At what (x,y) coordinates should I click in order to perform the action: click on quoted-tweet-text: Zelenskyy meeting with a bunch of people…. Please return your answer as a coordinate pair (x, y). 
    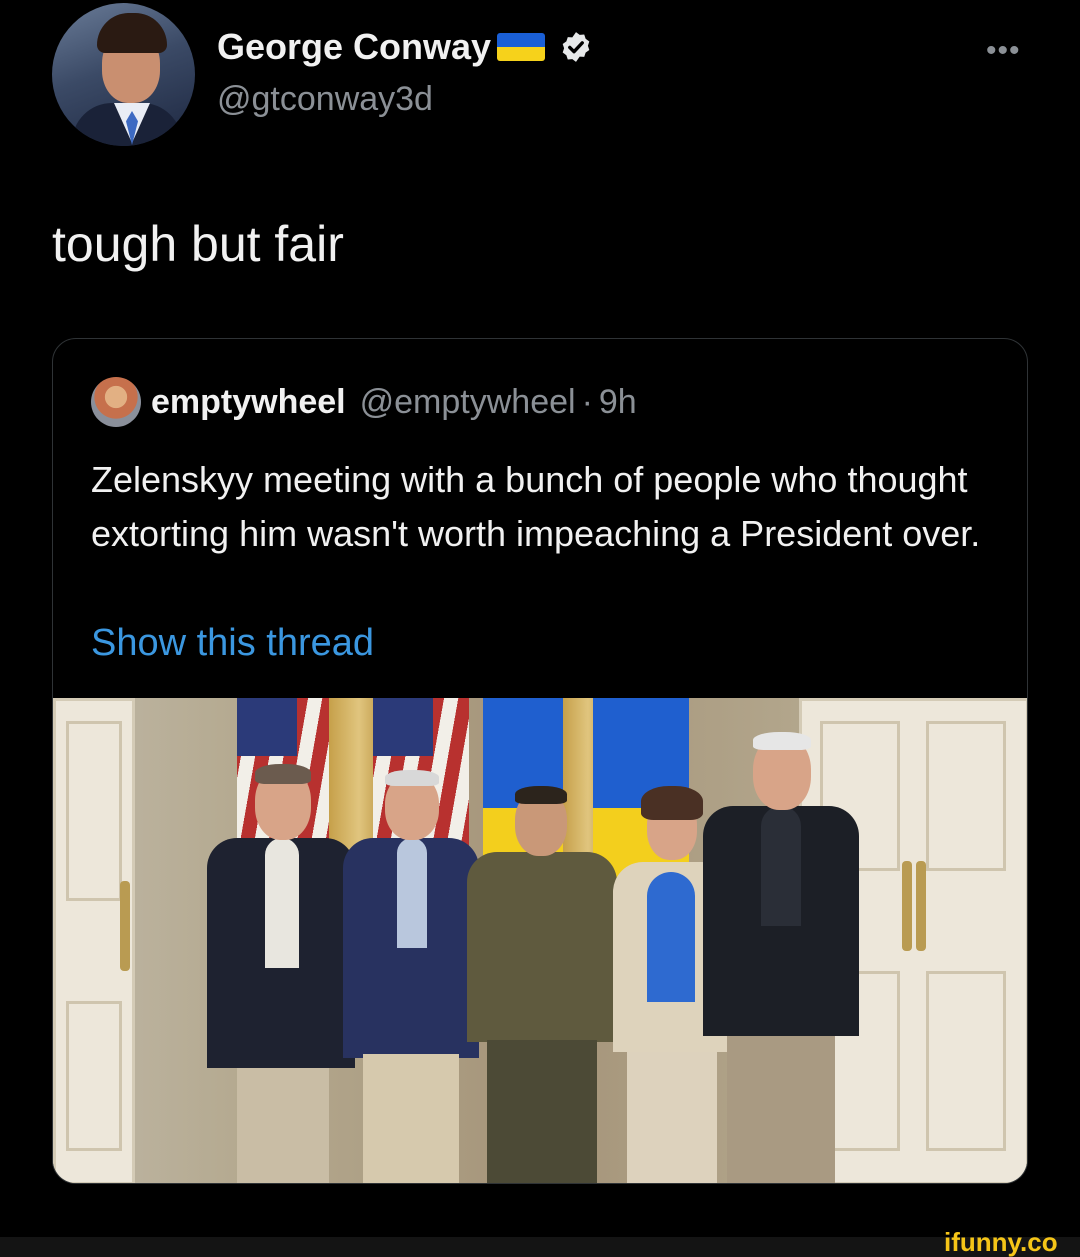
    Looking at the image, I should click on (536, 506).